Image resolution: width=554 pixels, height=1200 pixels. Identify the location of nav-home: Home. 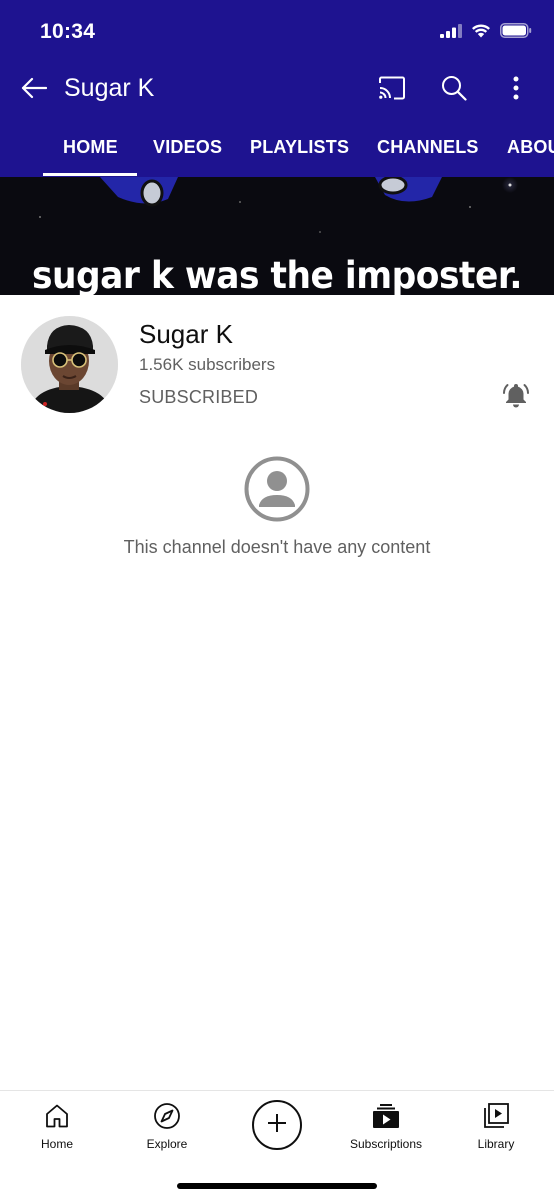
(57, 1129).